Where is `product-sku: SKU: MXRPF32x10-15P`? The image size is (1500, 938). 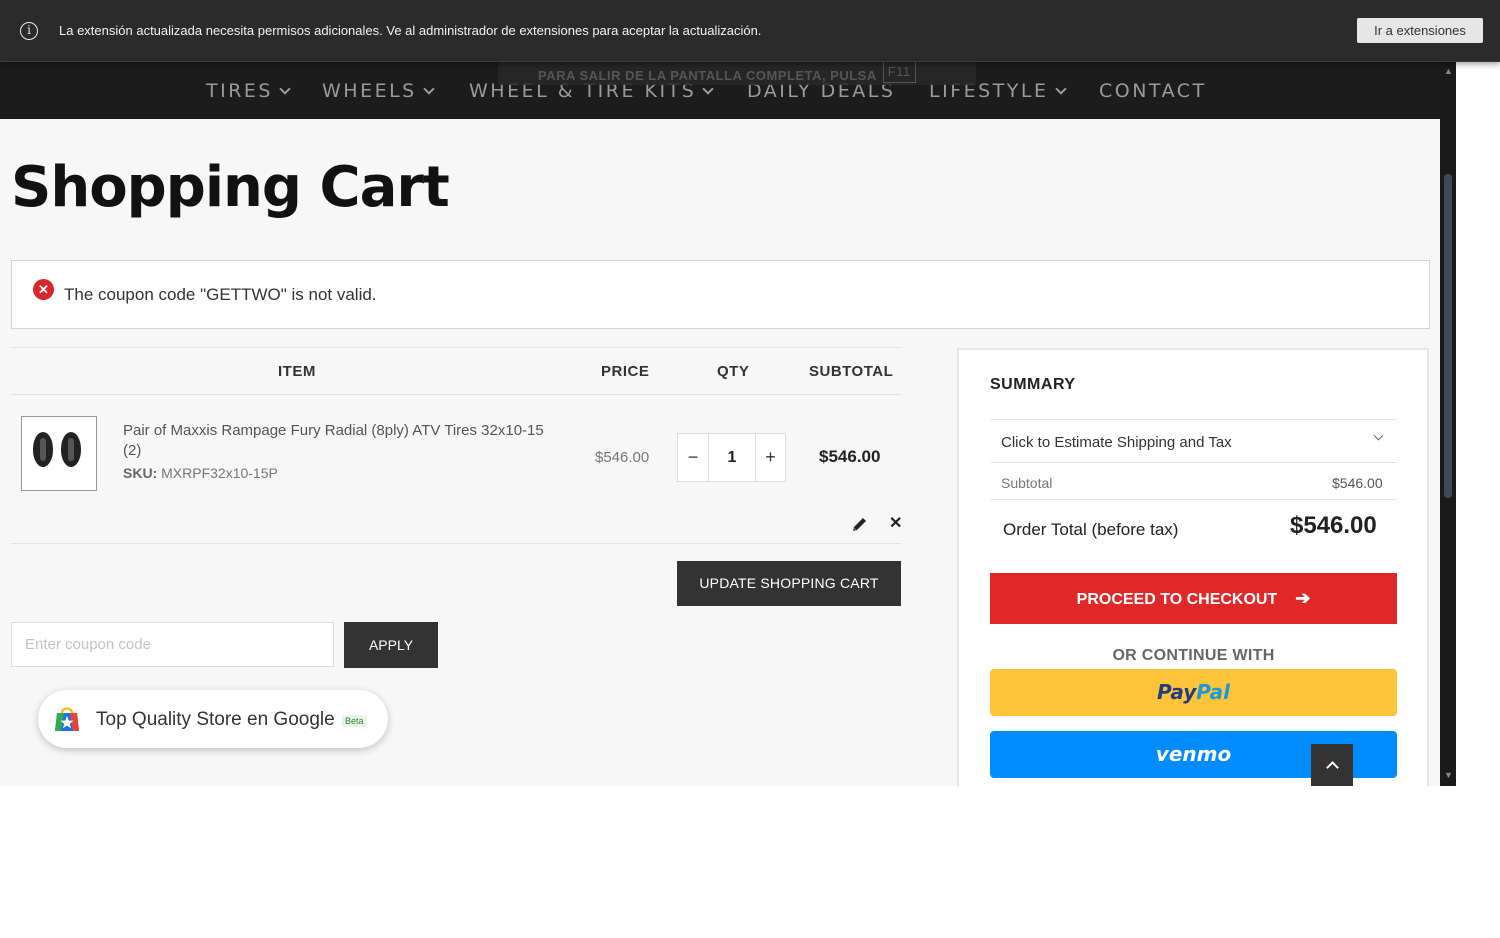
product-sku: SKU: MXRPF32x10-15P is located at coordinates (200, 473).